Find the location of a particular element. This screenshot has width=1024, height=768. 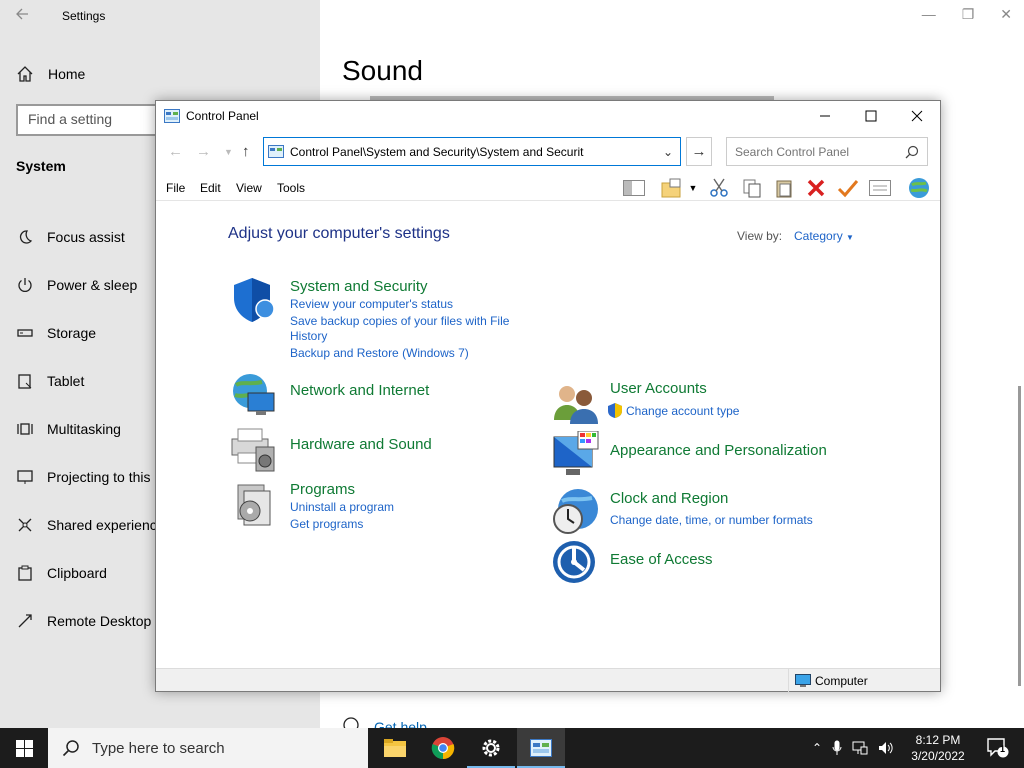

gear-icon is located at coordinates (491, 748).